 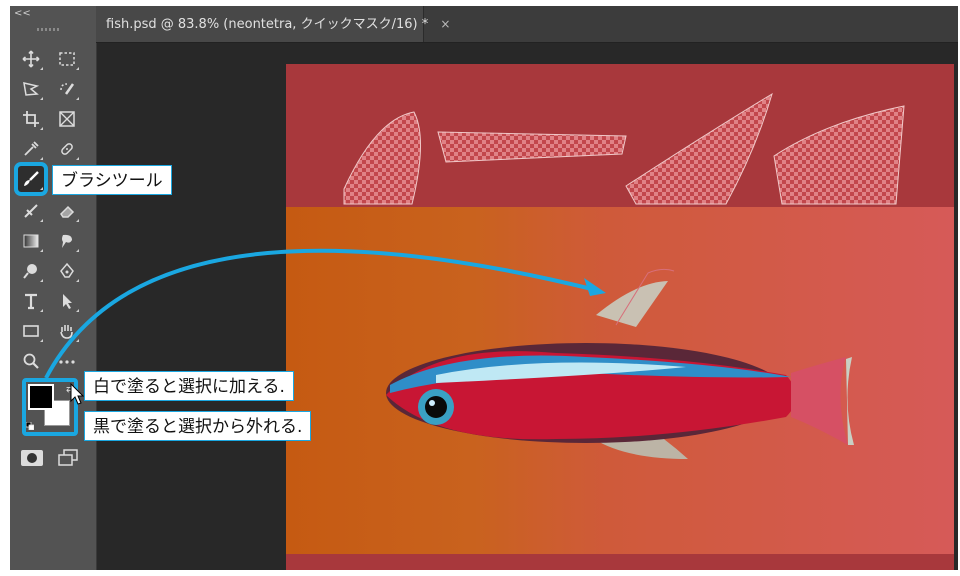 What do you see at coordinates (77, 394) in the screenshot?
I see `mouse-cursor-icon` at bounding box center [77, 394].